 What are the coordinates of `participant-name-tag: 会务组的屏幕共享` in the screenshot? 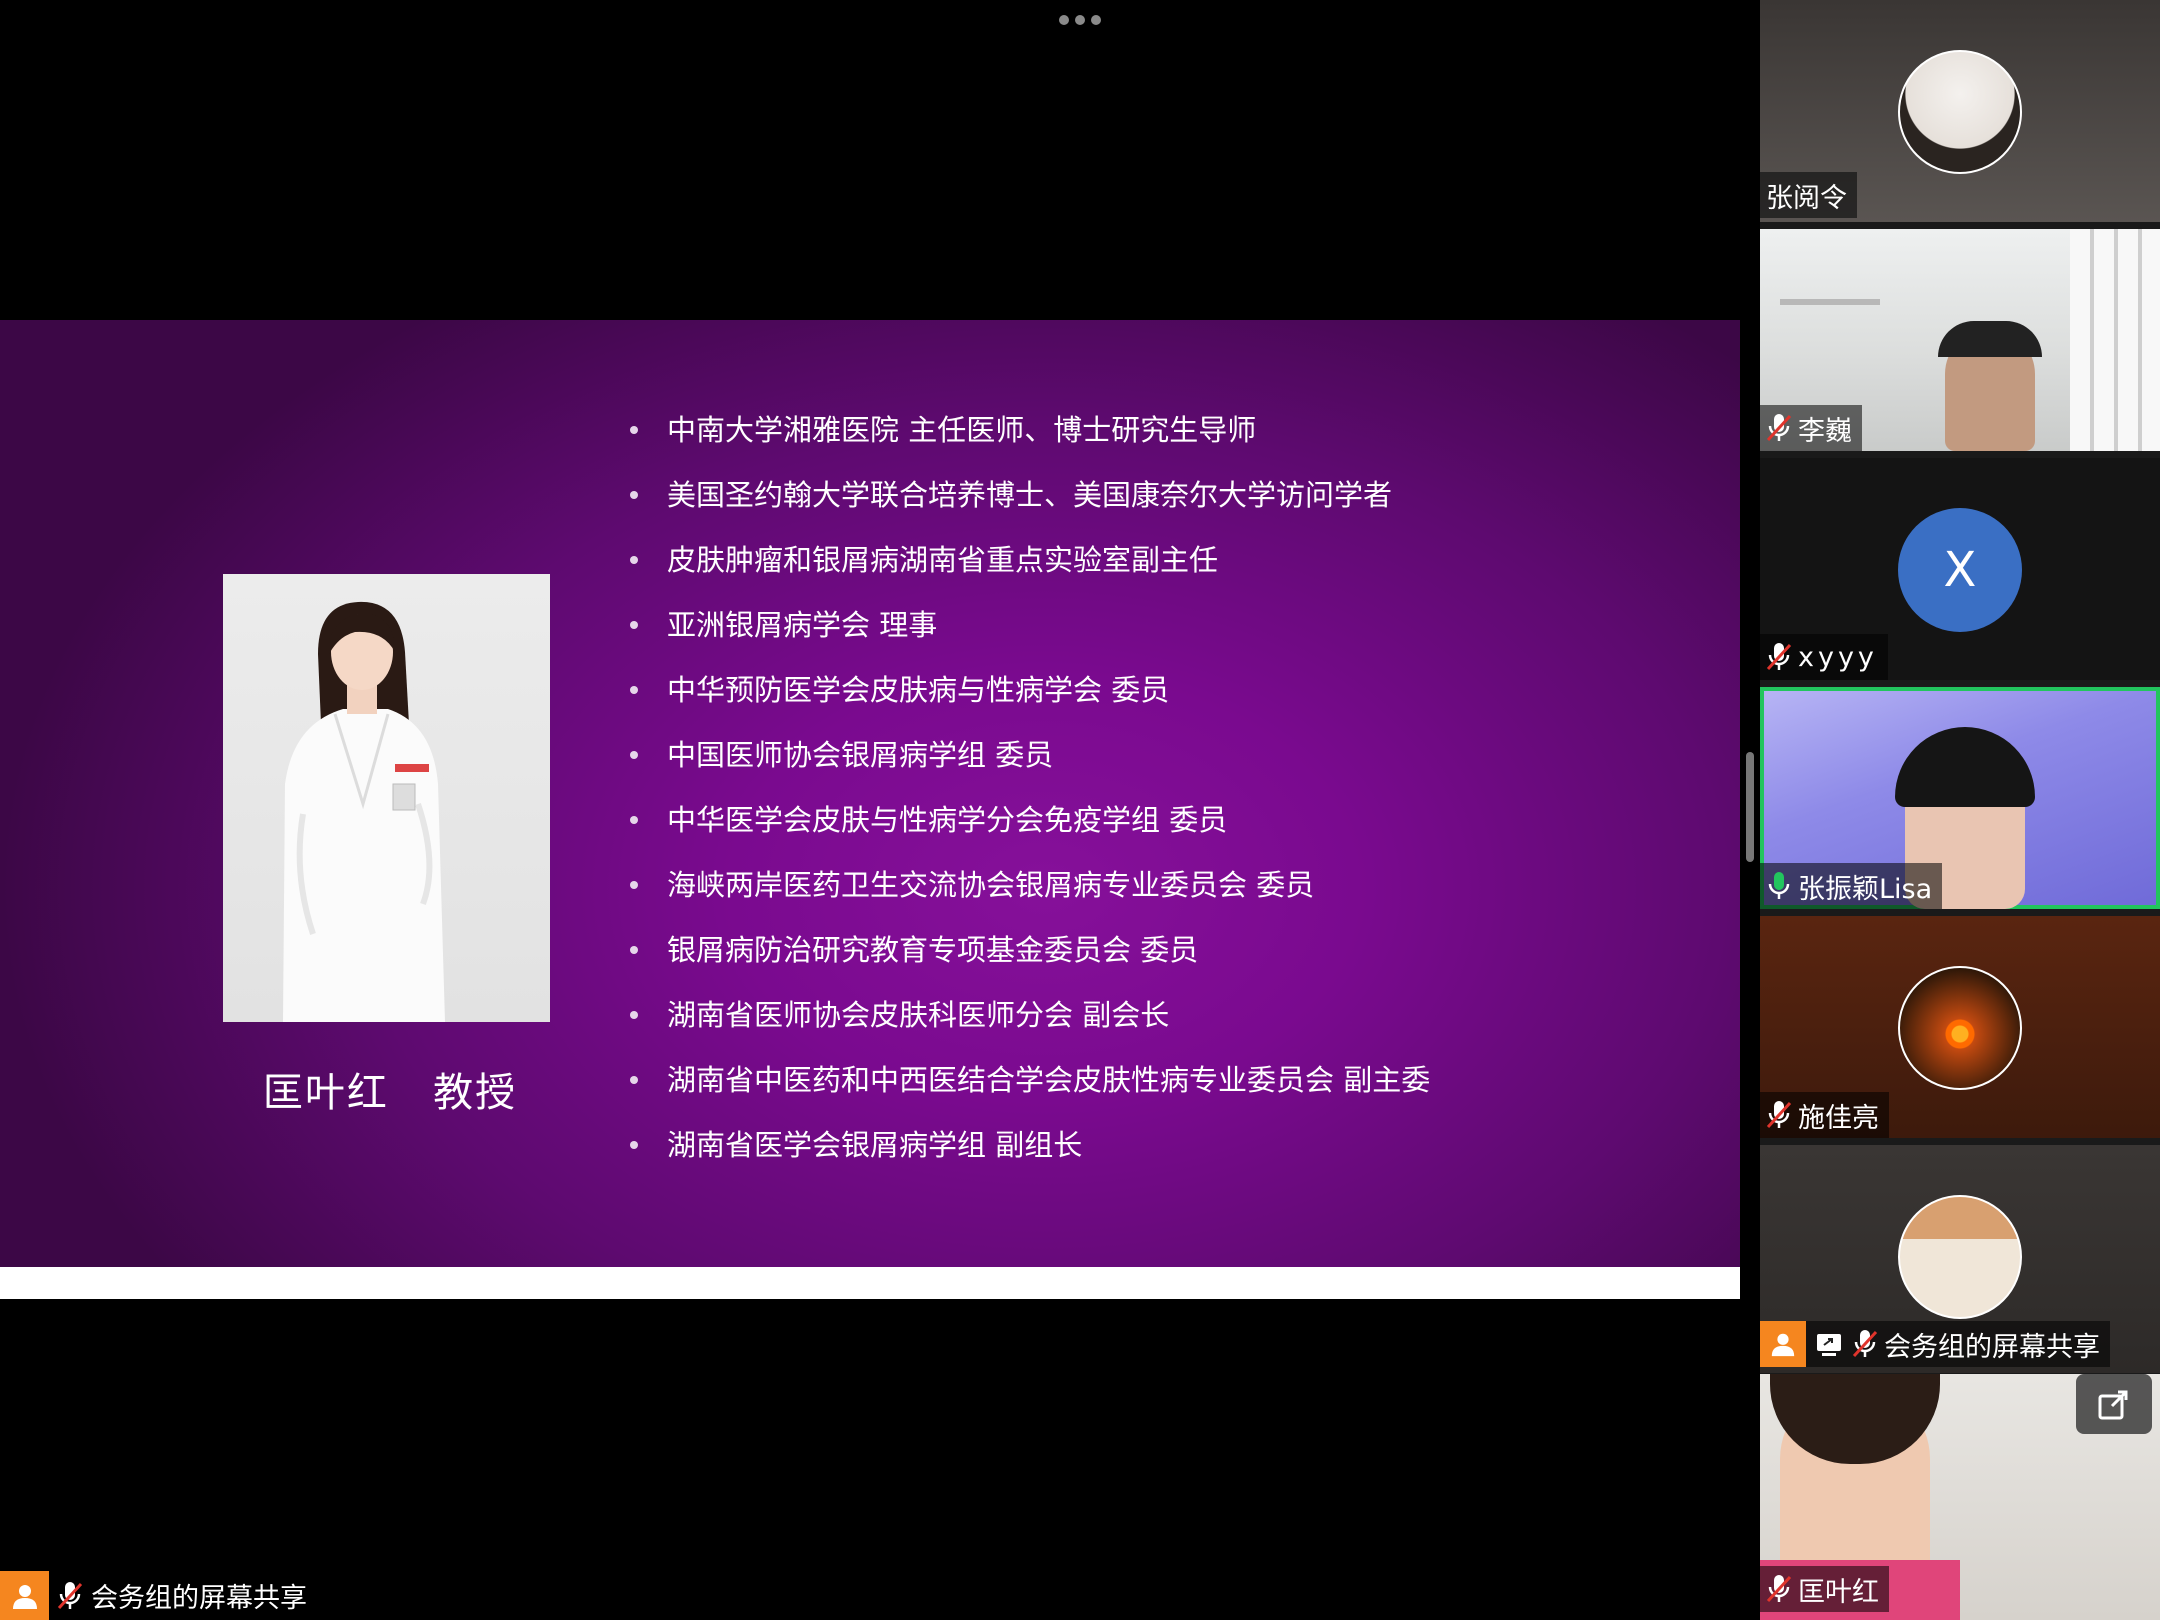 It's located at (1935, 1344).